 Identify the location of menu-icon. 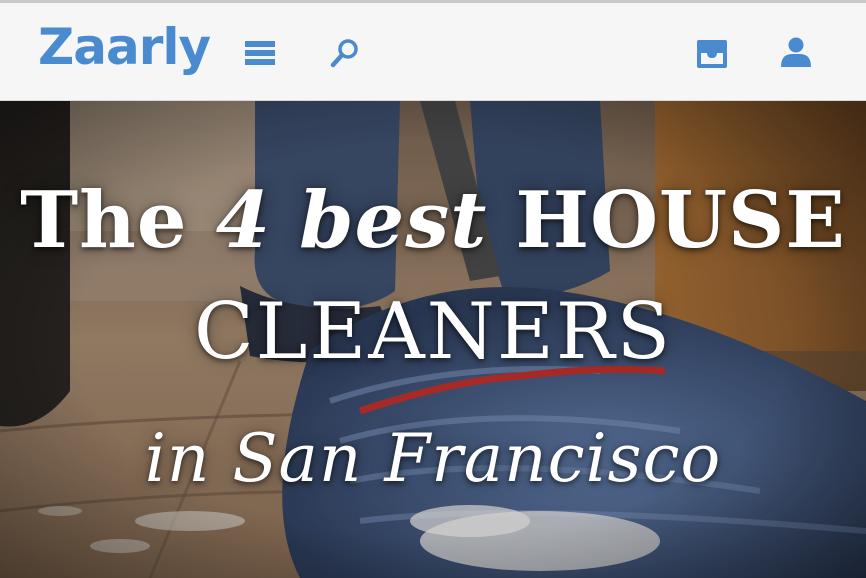
(260, 53).